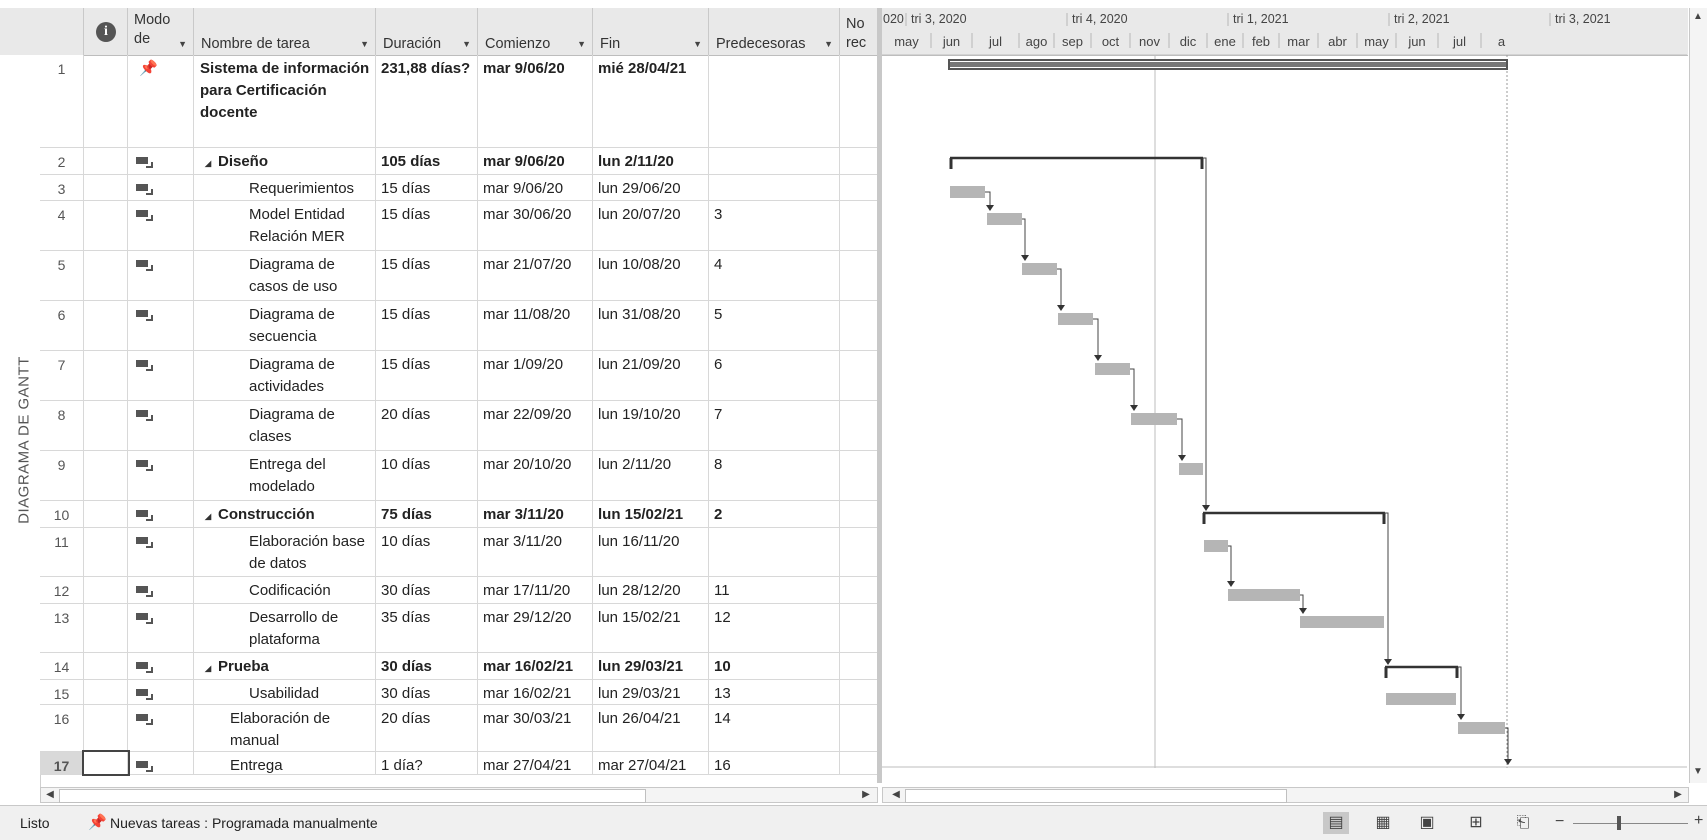 Image resolution: width=1707 pixels, height=840 pixels. I want to click on gantt-view-icon: ▤, so click(1336, 823).